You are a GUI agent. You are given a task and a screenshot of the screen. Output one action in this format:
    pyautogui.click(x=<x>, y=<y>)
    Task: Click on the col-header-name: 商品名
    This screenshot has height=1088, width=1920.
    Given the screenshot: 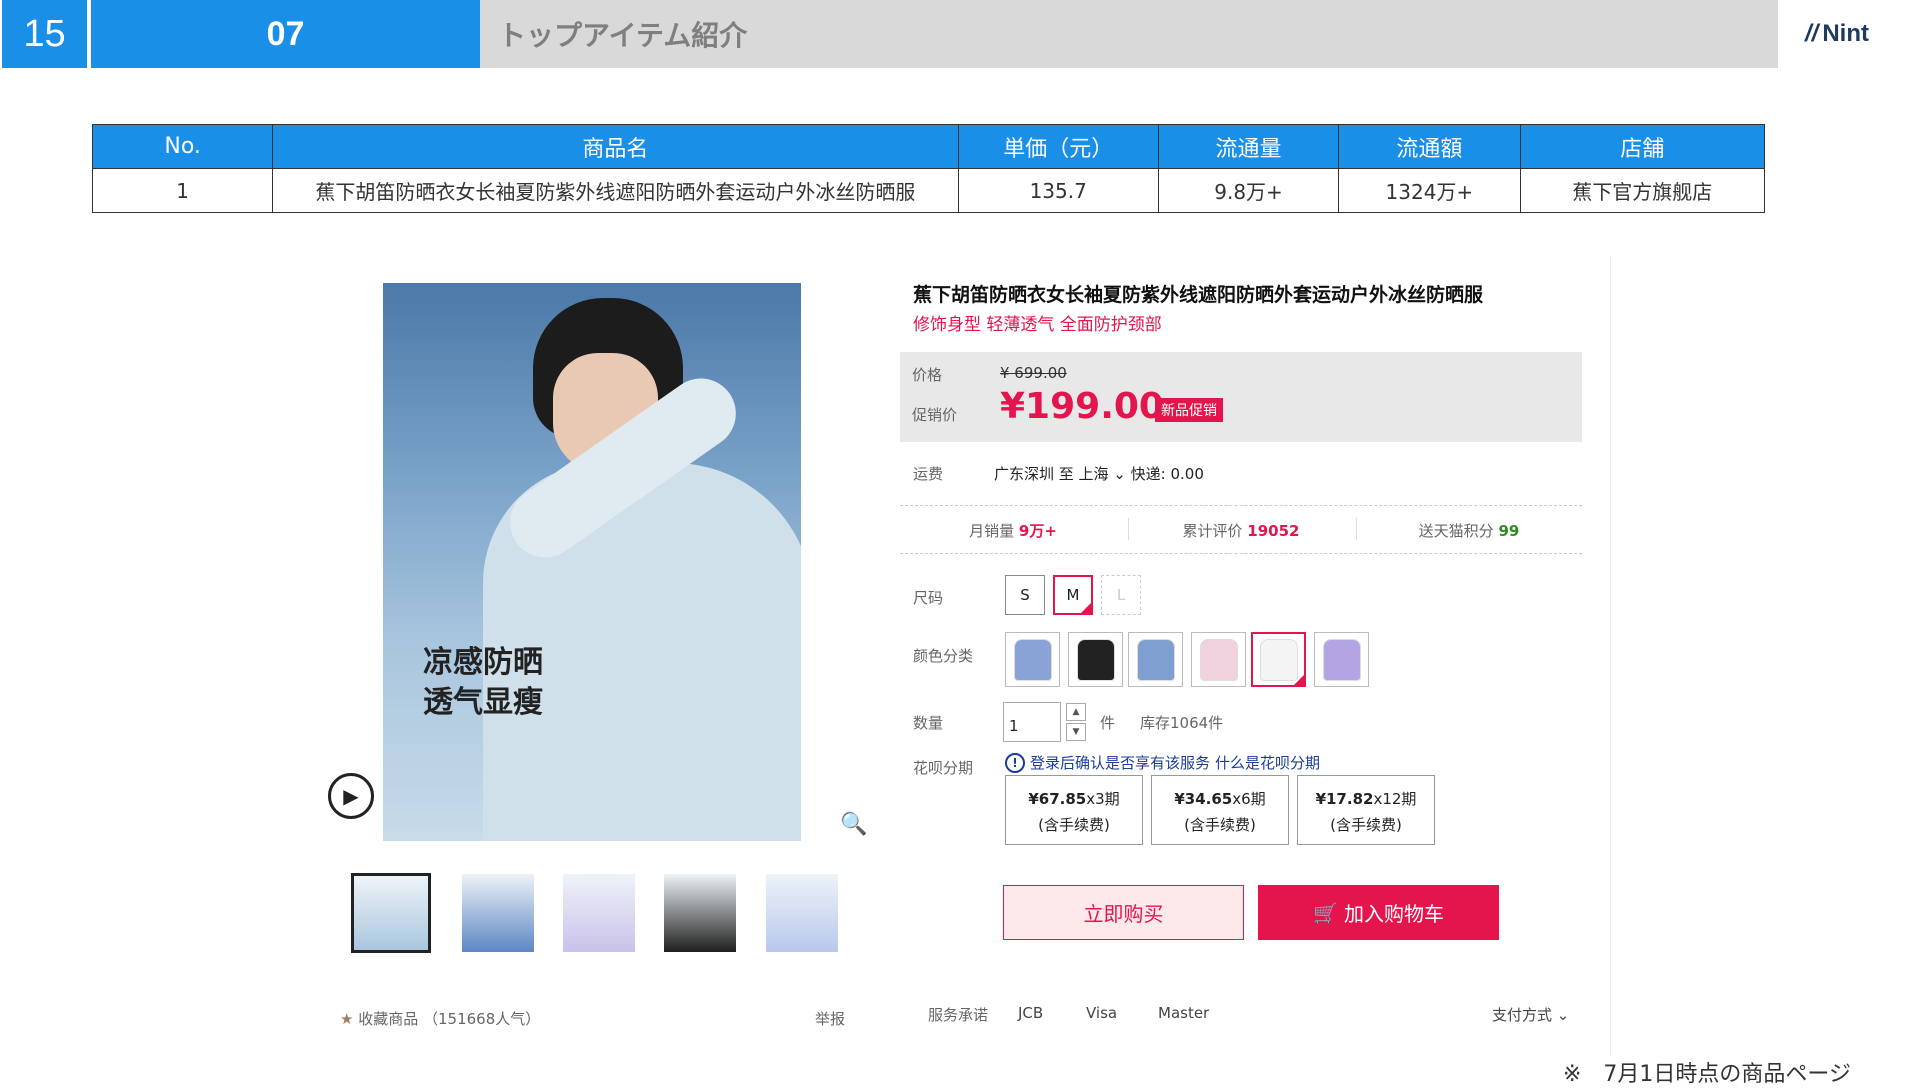 What is the action you would take?
    pyautogui.click(x=615, y=146)
    